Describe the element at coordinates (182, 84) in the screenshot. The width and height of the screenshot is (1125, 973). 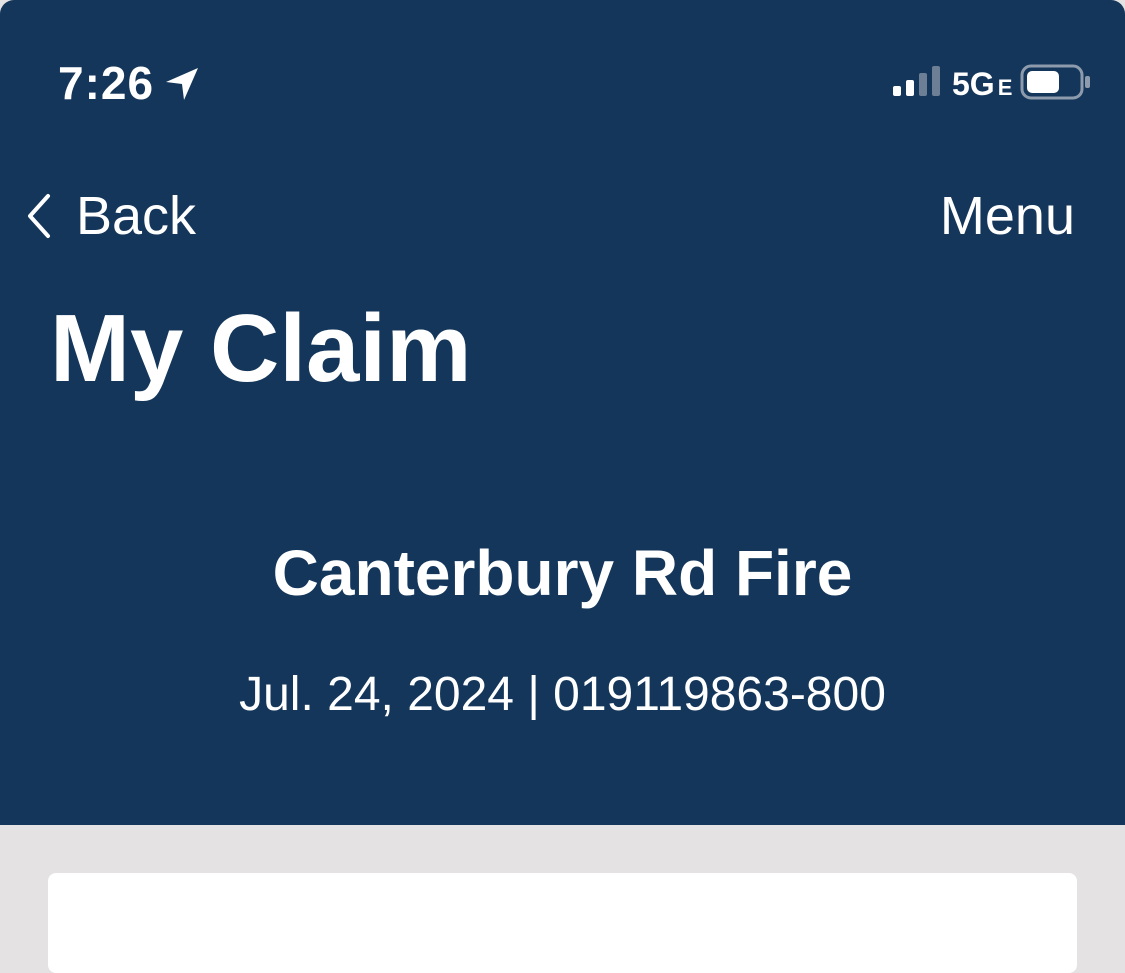
I see `location-arrow-icon` at that location.